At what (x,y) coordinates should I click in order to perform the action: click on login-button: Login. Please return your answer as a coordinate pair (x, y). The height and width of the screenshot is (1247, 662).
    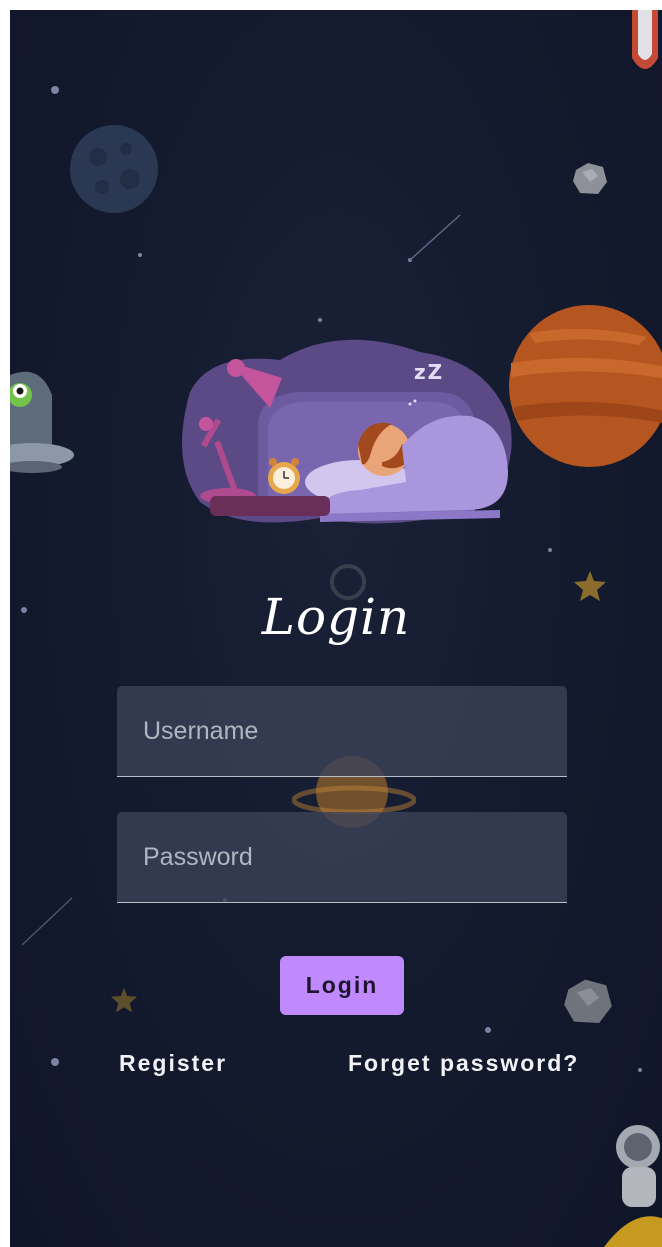
    Looking at the image, I should click on (342, 985).